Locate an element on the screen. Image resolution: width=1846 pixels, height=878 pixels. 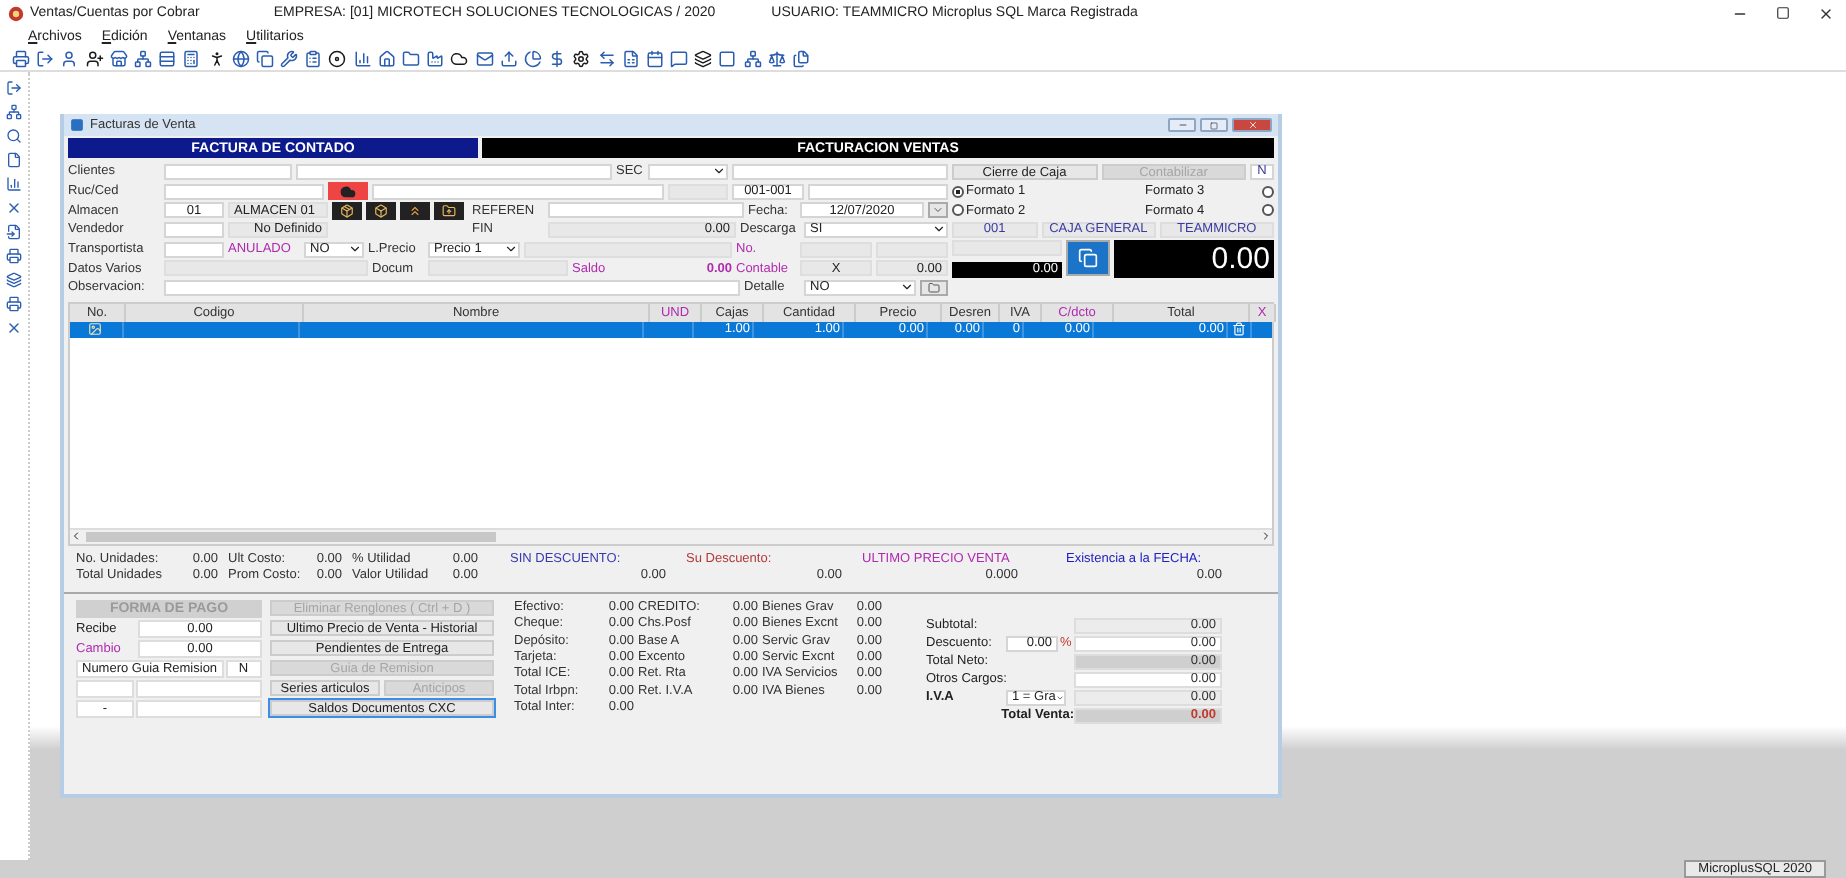
upload-icon is located at coordinates (508, 58).